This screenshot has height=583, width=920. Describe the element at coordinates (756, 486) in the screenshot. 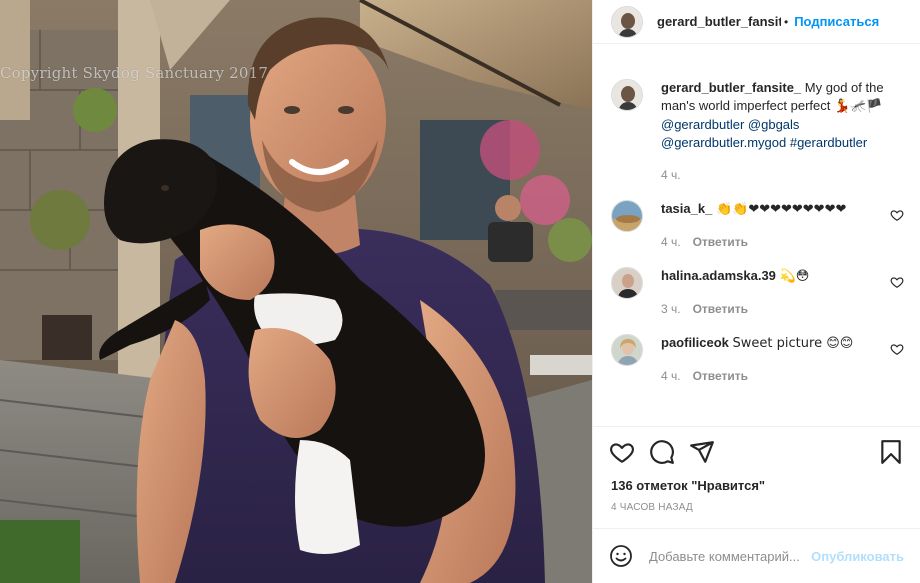

I see `likes-count: 136 отметок "Нравится"` at that location.